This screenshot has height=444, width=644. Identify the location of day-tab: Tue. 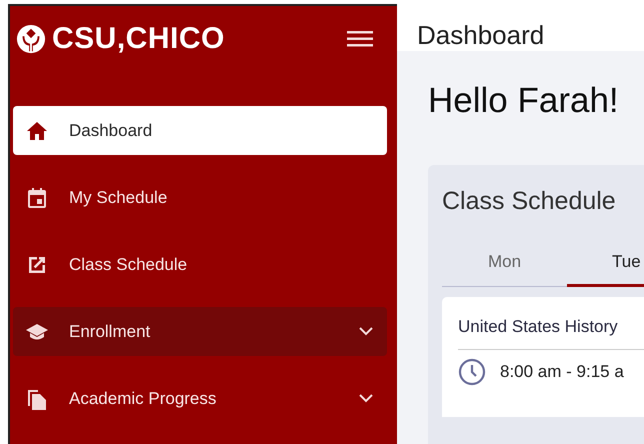
(605, 266).